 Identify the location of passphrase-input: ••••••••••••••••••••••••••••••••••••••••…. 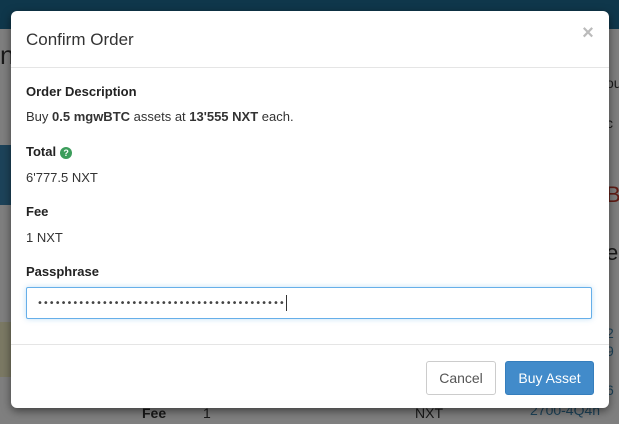
(309, 303).